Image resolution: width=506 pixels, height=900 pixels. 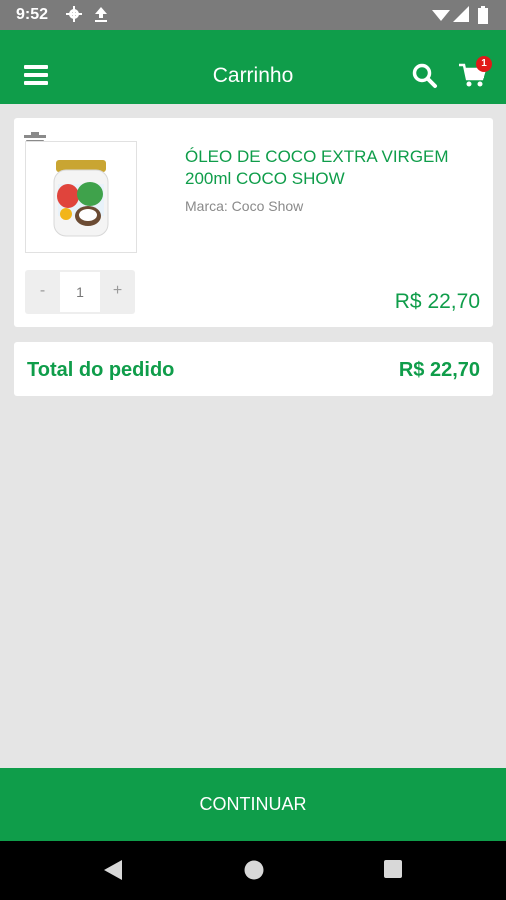 What do you see at coordinates (484, 64) in the screenshot?
I see `cart-count-badge: 1` at bounding box center [484, 64].